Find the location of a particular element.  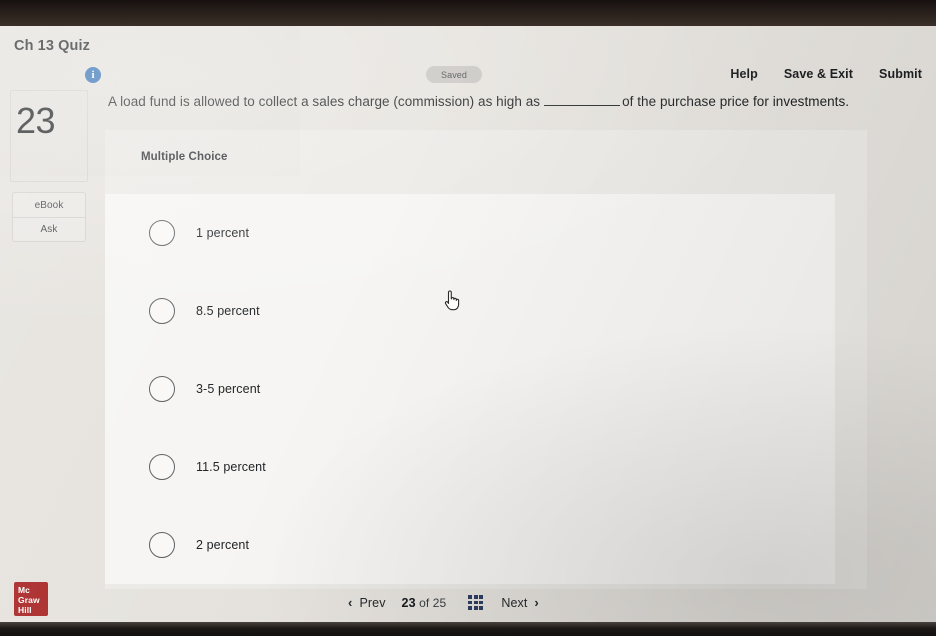

question-type-label: Multiple Choice is located at coordinates (184, 157).